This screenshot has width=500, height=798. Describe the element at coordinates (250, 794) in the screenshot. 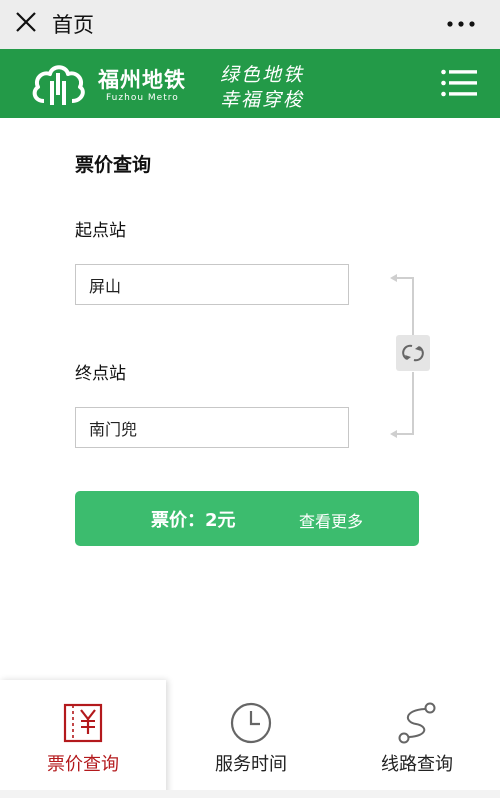

I see `bottom-strip` at that location.